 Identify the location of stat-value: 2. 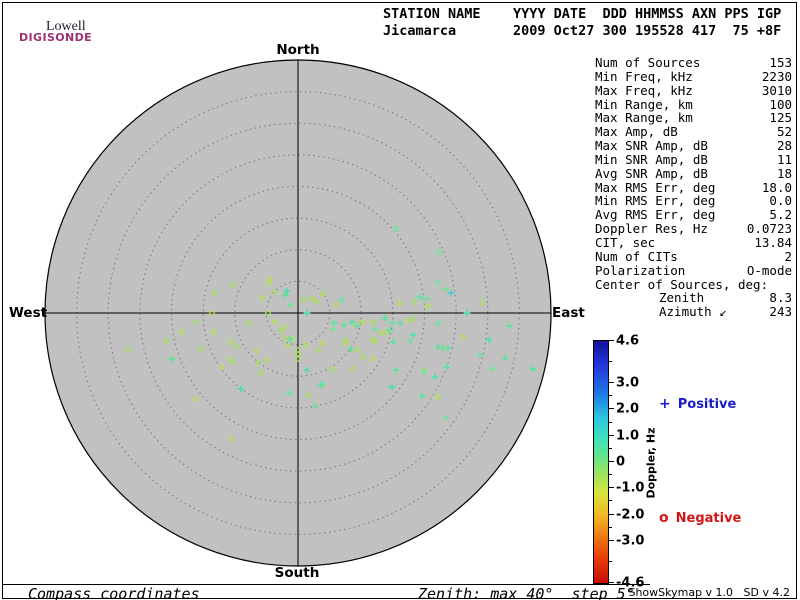
(788, 256).